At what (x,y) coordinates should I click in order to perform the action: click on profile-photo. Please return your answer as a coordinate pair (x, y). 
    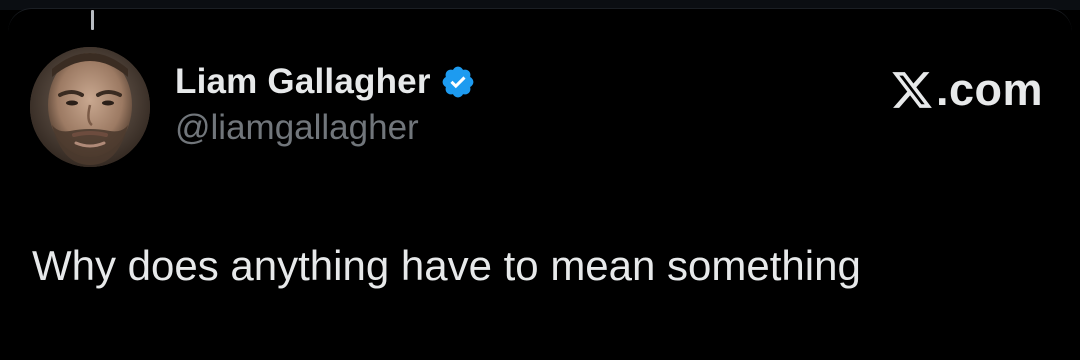
    Looking at the image, I should click on (90, 107).